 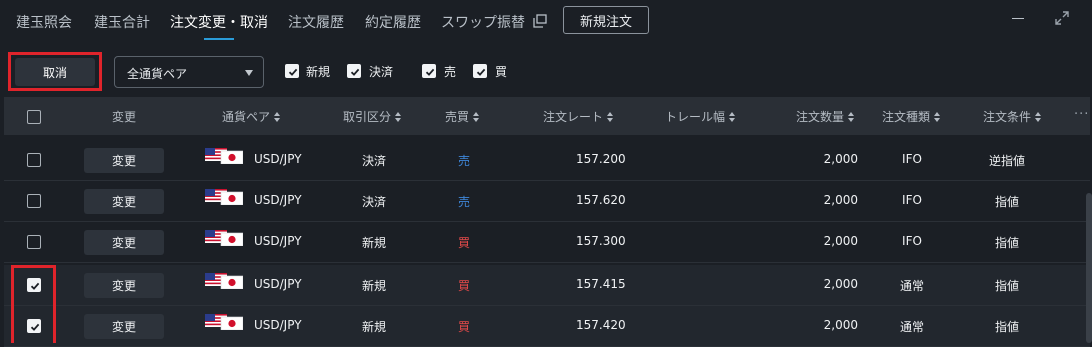 What do you see at coordinates (483, 22) in the screenshot?
I see `tab-swap-transfer: スワップ振替` at bounding box center [483, 22].